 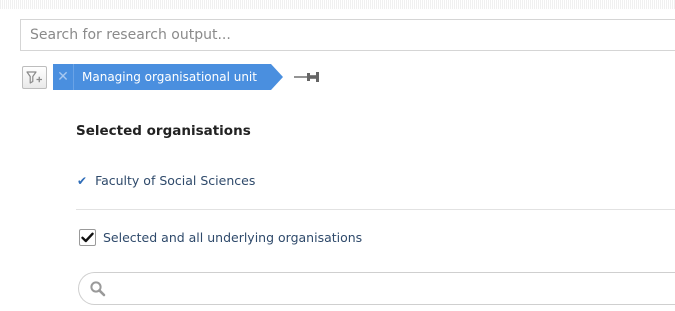 I want to click on include-underlying-checkbox, so click(x=87, y=237).